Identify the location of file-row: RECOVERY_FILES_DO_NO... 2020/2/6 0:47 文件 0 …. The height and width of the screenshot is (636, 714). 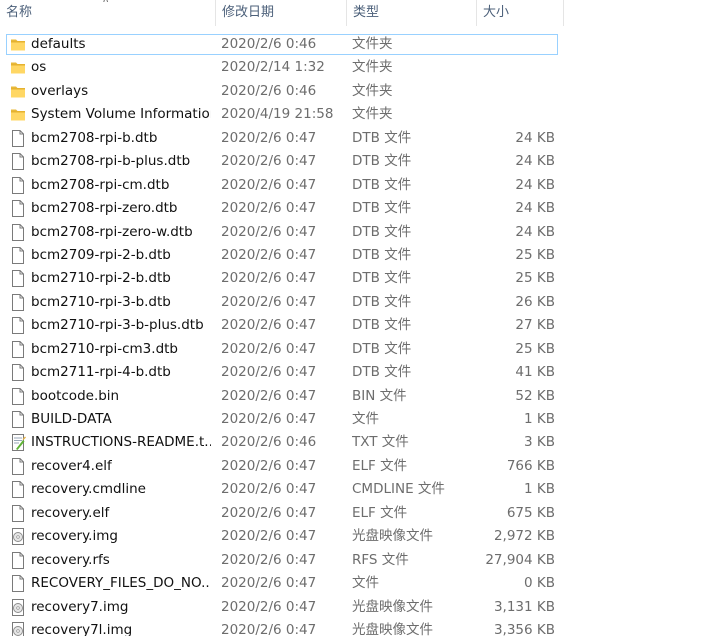
(357, 583).